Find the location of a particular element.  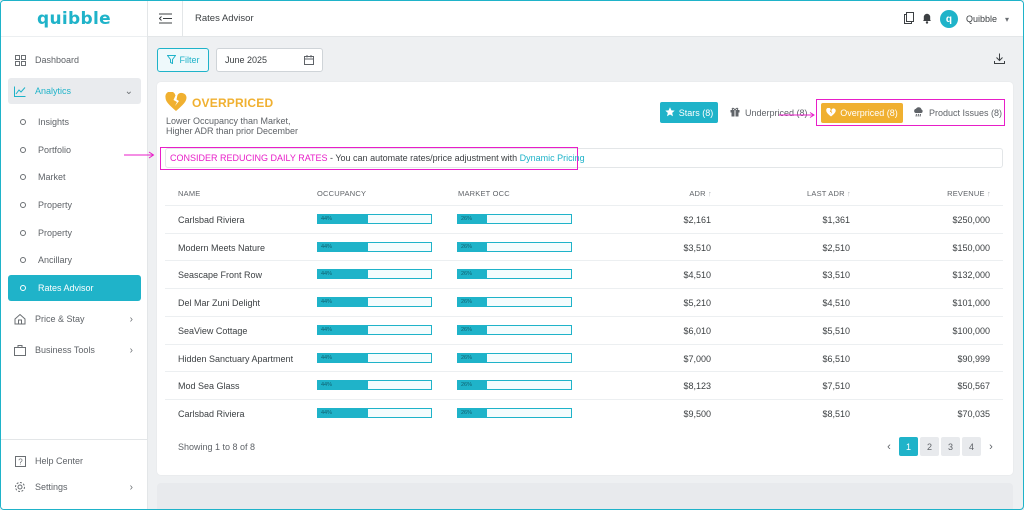

tab-stars: Stars (8) is located at coordinates (689, 112).